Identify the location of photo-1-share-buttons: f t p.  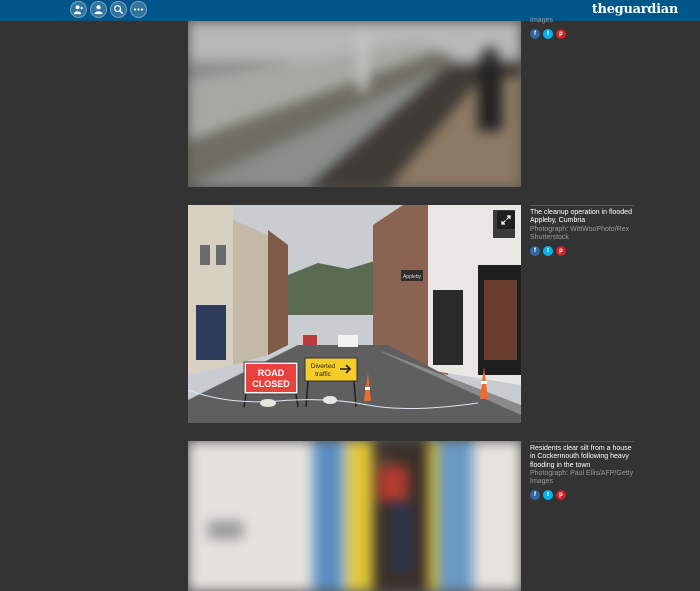
(582, 34).